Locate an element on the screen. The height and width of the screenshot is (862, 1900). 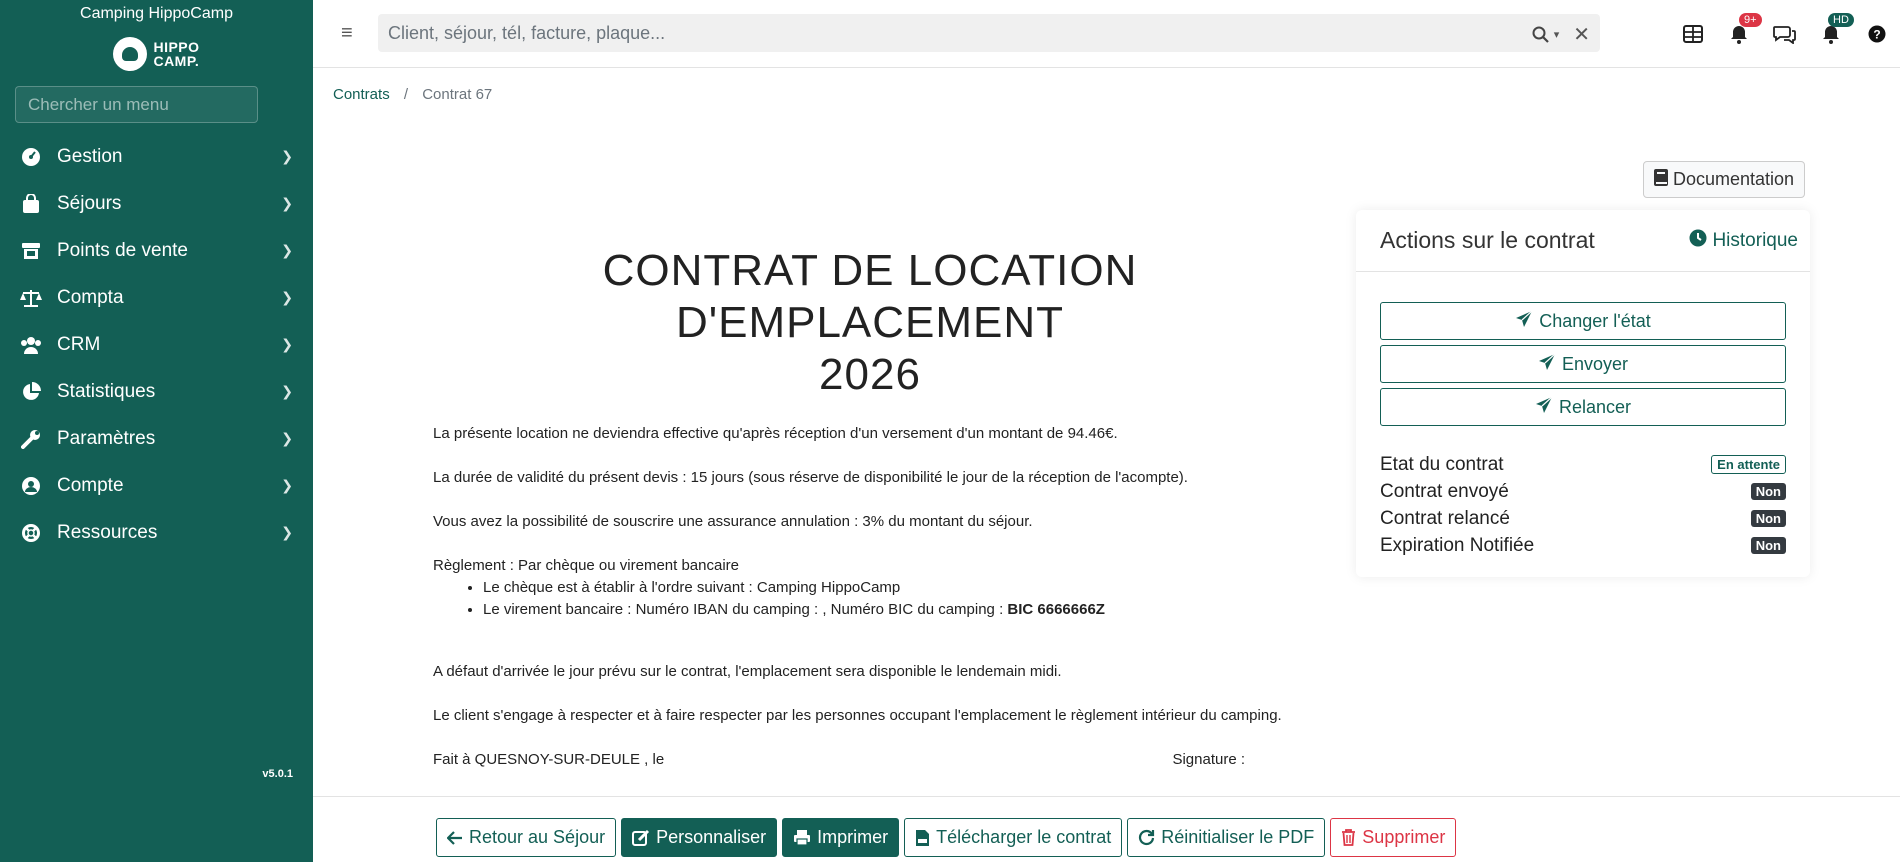
print-button: Imprimer is located at coordinates (841, 837).